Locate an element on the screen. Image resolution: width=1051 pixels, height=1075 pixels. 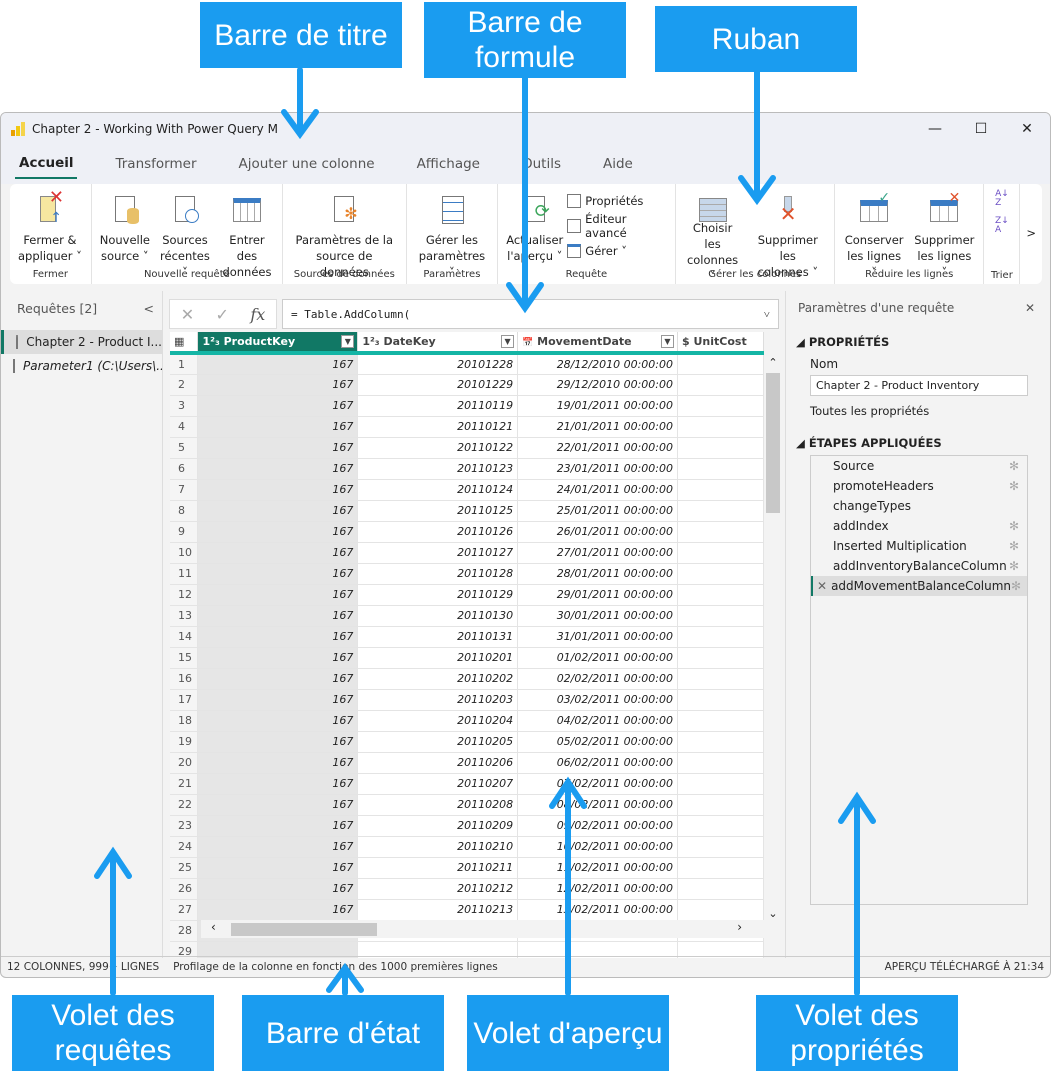
table-row: 6 167 20110123 23/01/2011 00:00:00 is located at coordinates (467, 469).